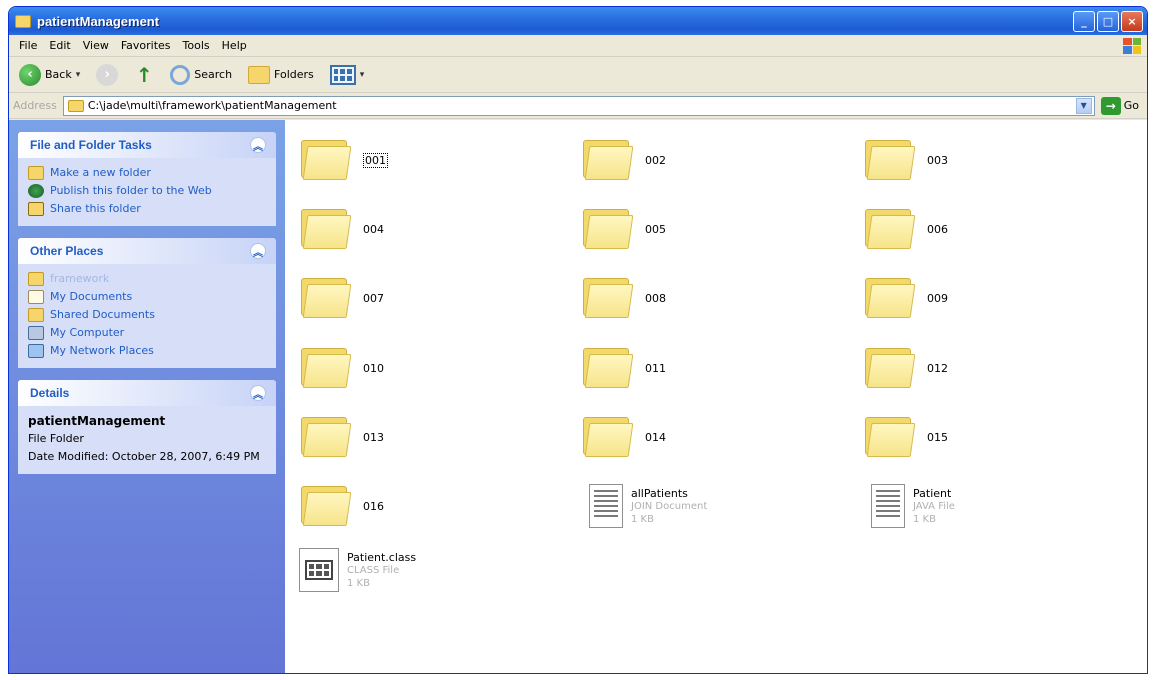  What do you see at coordinates (147, 351) in the screenshot?
I see `place-my-network-places-link: My Network Places` at bounding box center [147, 351].